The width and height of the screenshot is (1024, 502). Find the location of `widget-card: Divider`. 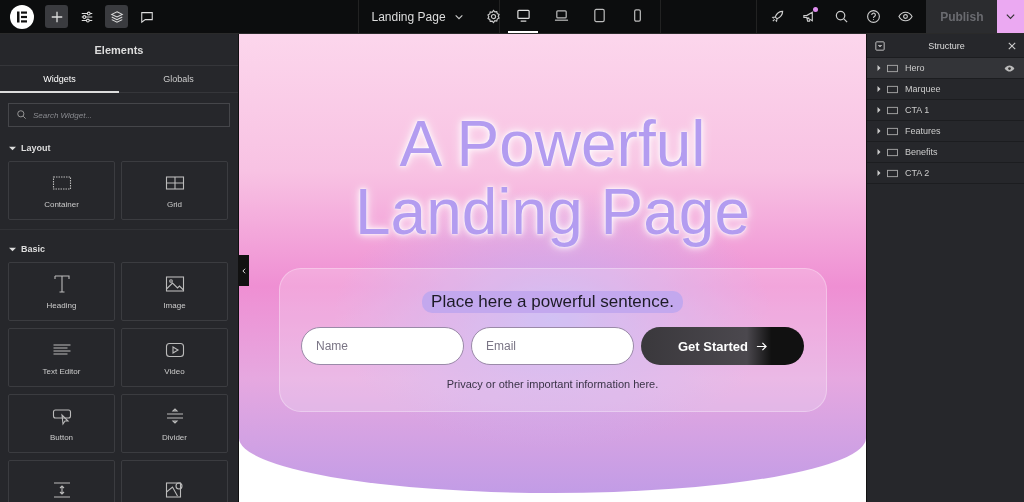

widget-card: Divider is located at coordinates (174, 423).